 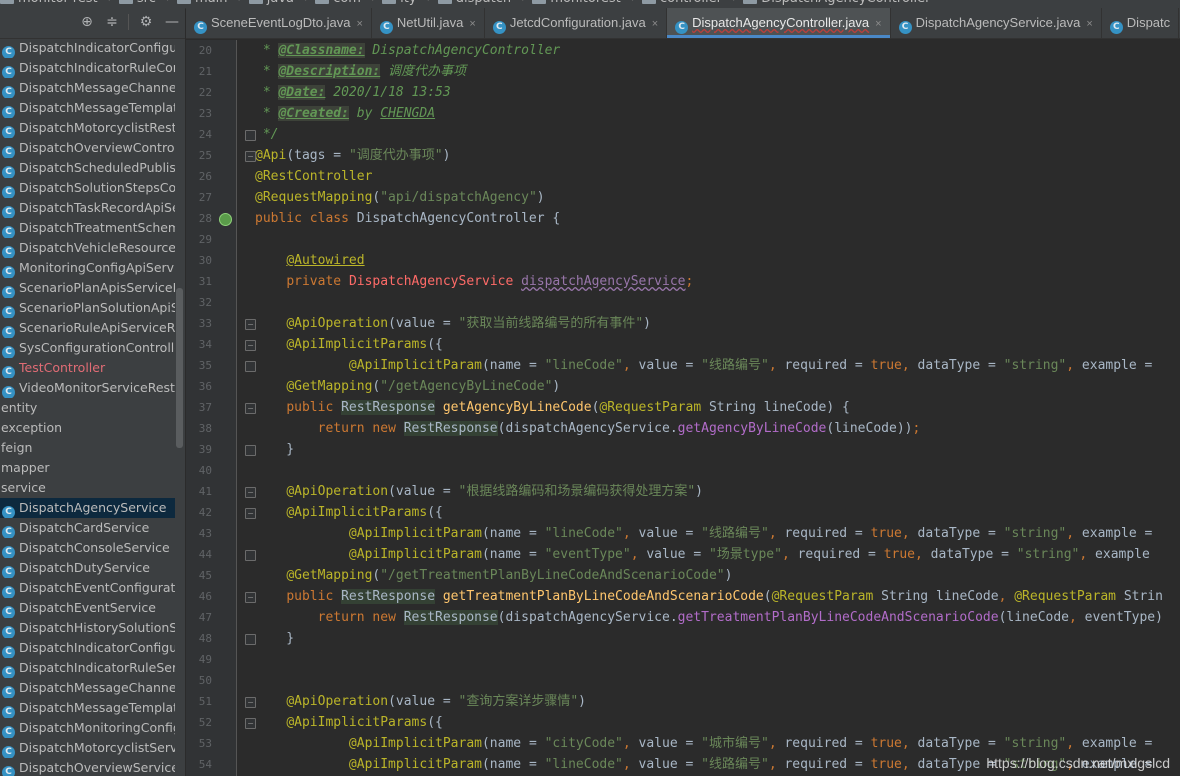 What do you see at coordinates (19, 407) in the screenshot?
I see `tree-item-label: entity` at bounding box center [19, 407].